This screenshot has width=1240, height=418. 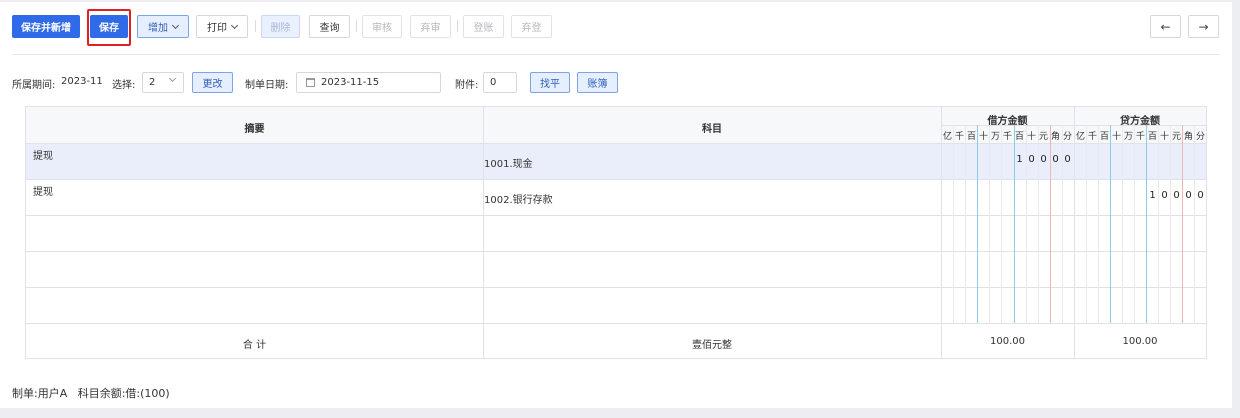 What do you see at coordinates (1007, 341) in the screenshot?
I see `total-debit-amount: 100.00` at bounding box center [1007, 341].